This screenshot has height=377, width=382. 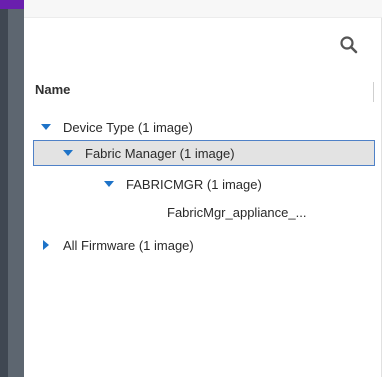 I want to click on tree-node-fabric-manager: Fabric Manager (1 image), so click(x=204, y=153).